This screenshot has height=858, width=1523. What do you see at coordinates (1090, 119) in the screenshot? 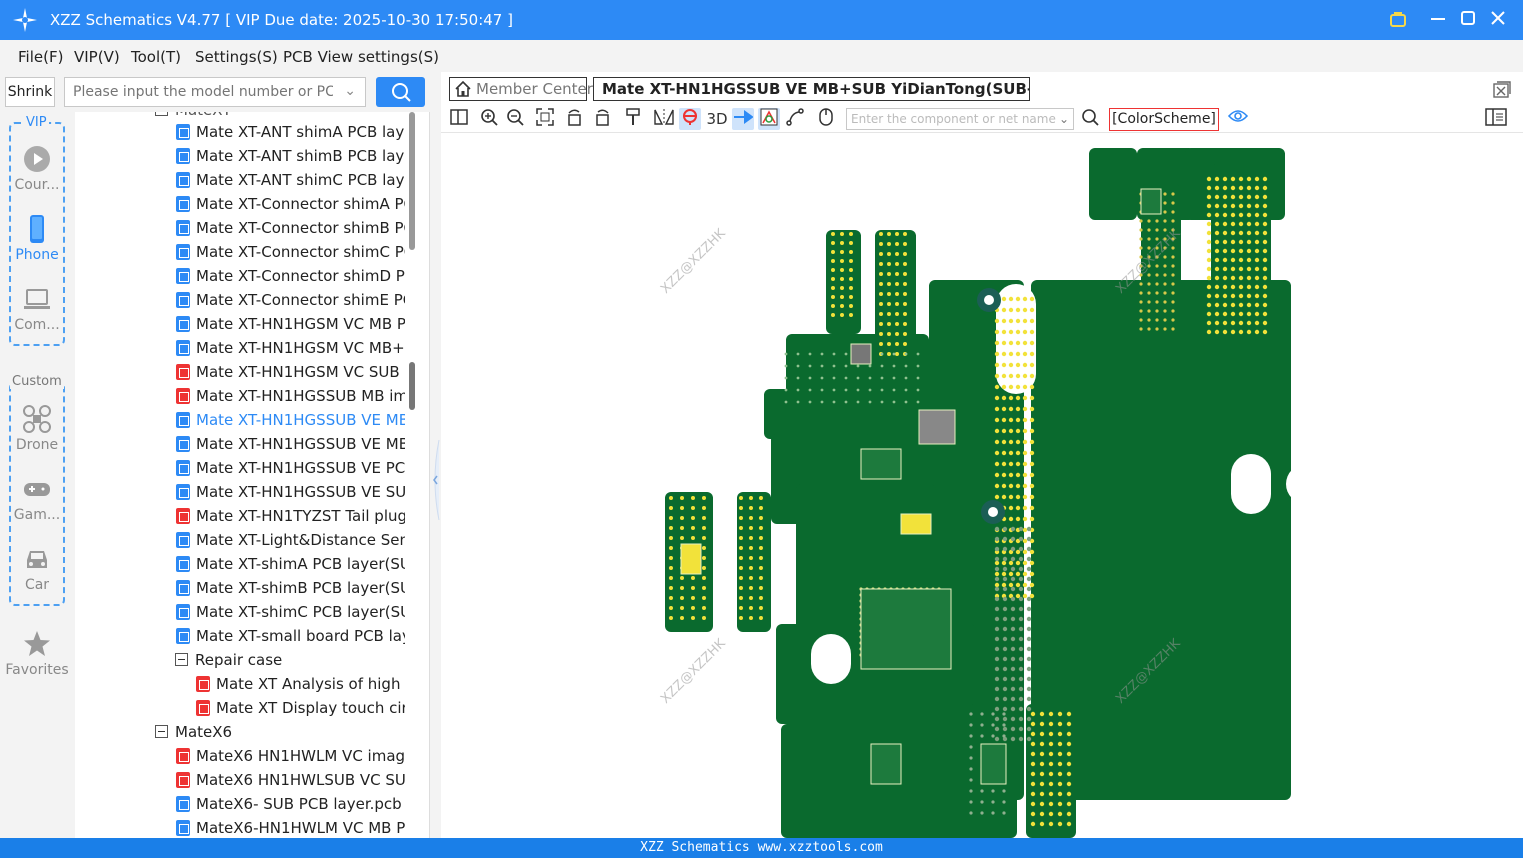
I see `component-search-icon` at bounding box center [1090, 119].